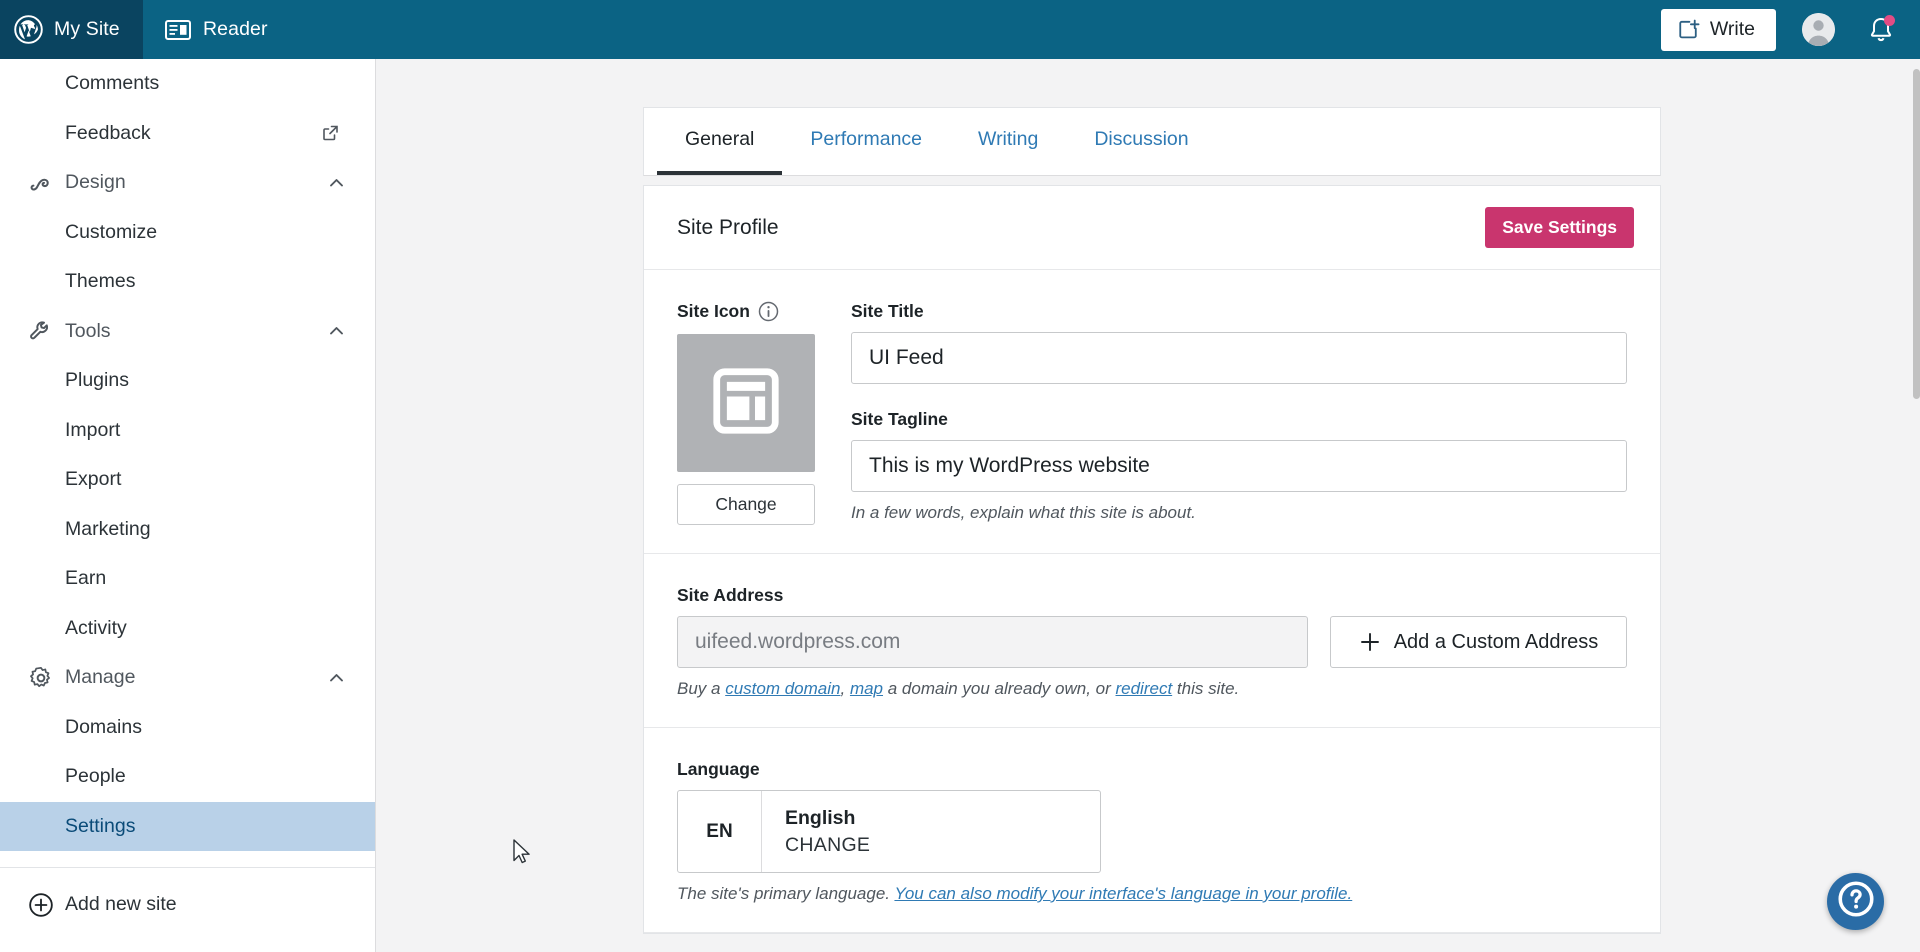 The height and width of the screenshot is (952, 1920). Describe the element at coordinates (187, 579) in the screenshot. I see `sidebar-item-earn: Earn` at that location.